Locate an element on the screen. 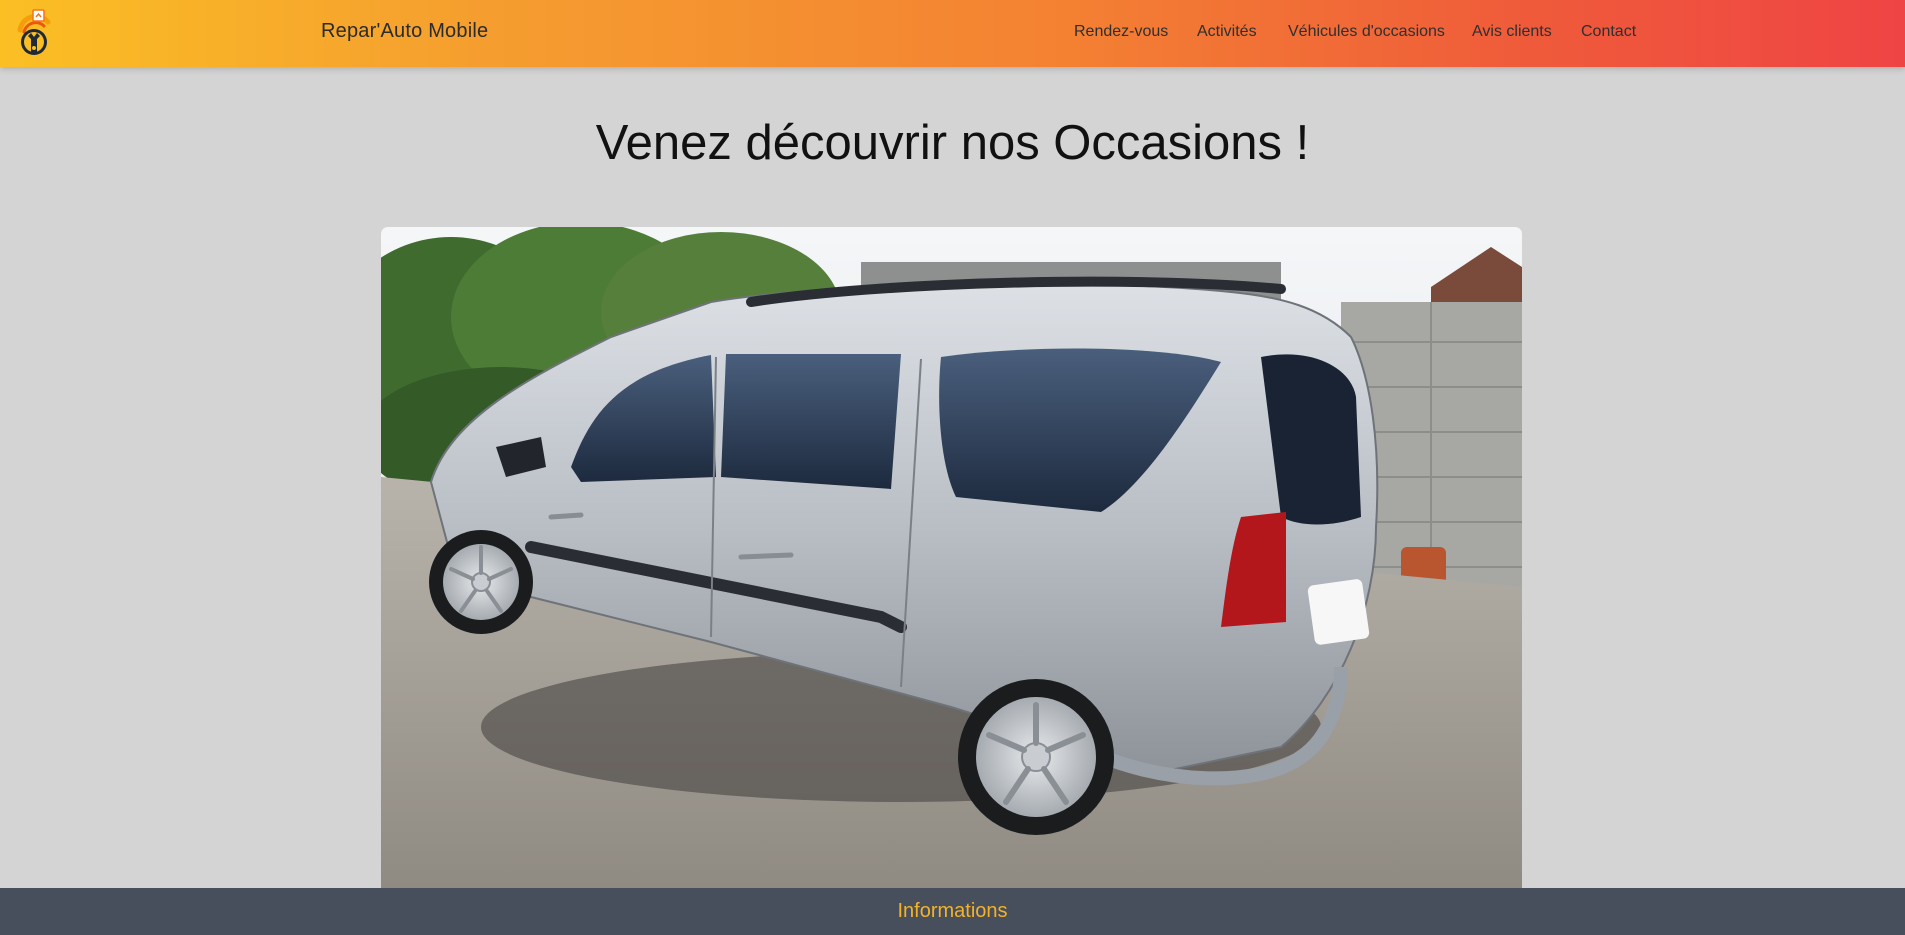 The width and height of the screenshot is (1905, 935). nav-link-avis-clients: Avis clients is located at coordinates (1512, 32).